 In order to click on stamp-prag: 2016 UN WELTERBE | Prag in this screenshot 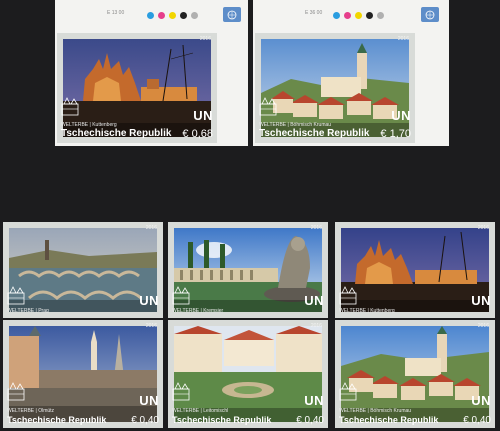, I will do `click(83, 270)`.